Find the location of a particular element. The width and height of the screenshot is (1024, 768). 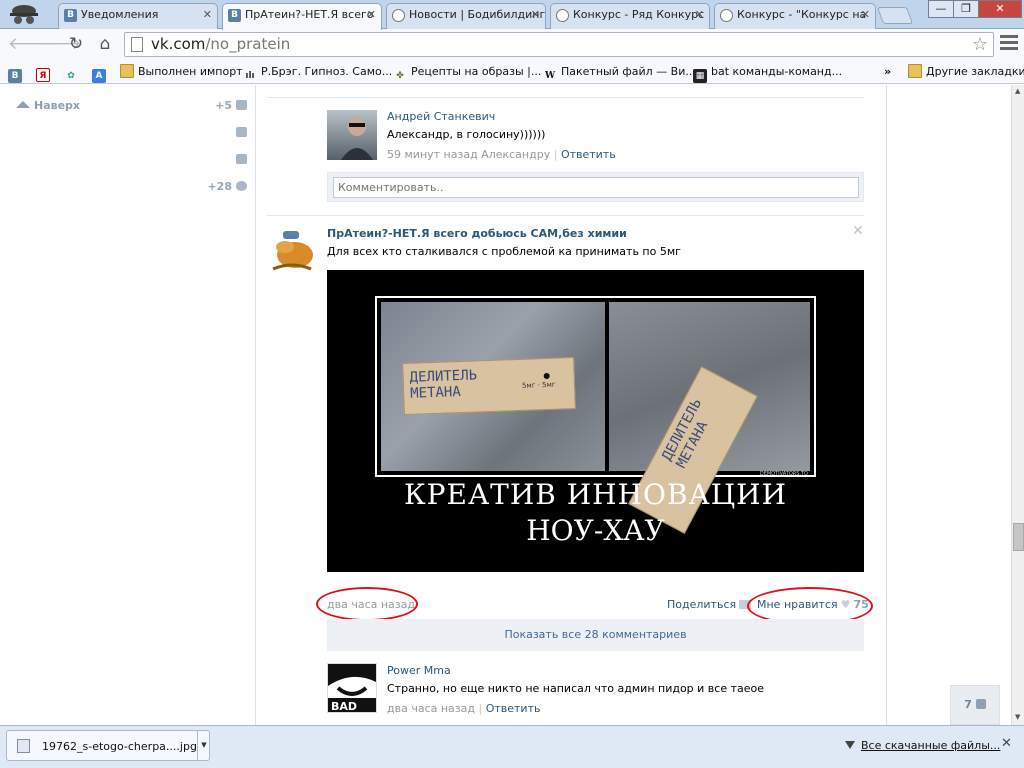

tab-contest-2: Конкурс - "Конкурс на ✕ is located at coordinates (795, 16).